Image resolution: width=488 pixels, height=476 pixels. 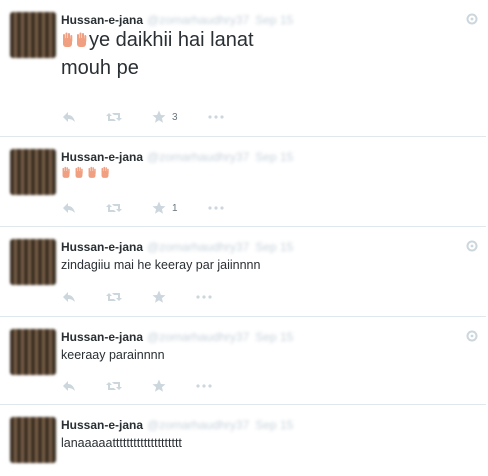 I want to click on tweet-text: lanaaaaatttttttttttttttttttt, so click(x=121, y=443).